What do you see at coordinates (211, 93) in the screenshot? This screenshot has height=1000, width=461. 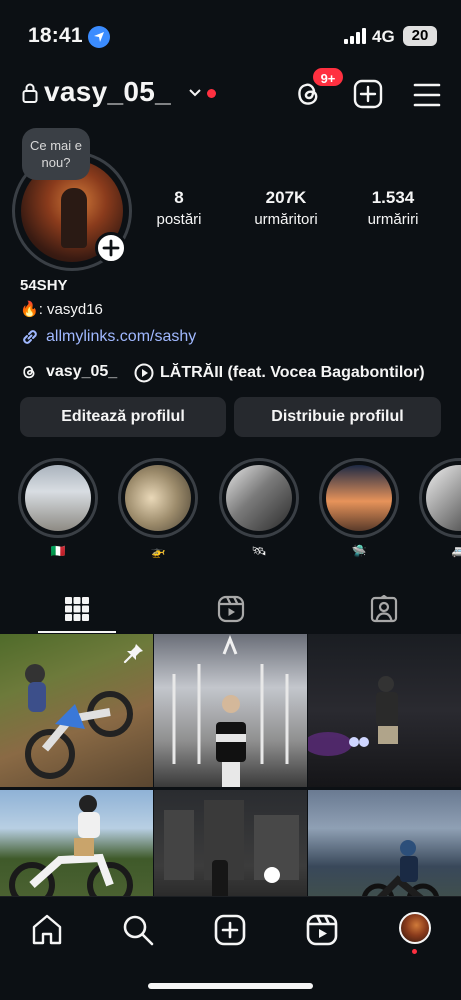 I see `account-alert-dot` at bounding box center [211, 93].